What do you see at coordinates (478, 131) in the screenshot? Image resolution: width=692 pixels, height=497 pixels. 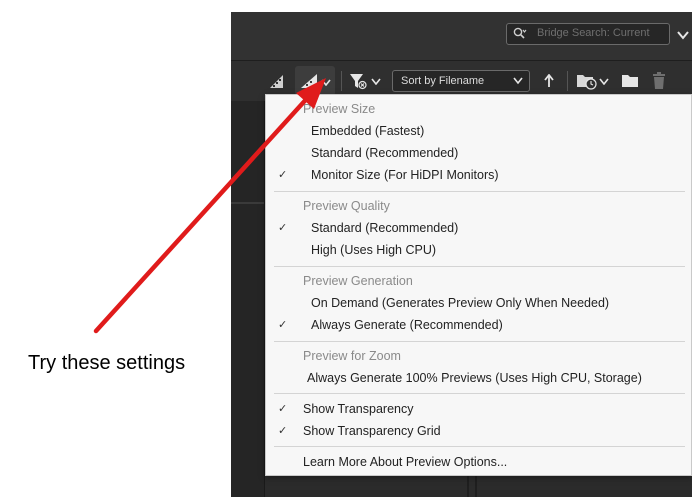 I see `menu-item-embedded: Embedded (Fastest)` at bounding box center [478, 131].